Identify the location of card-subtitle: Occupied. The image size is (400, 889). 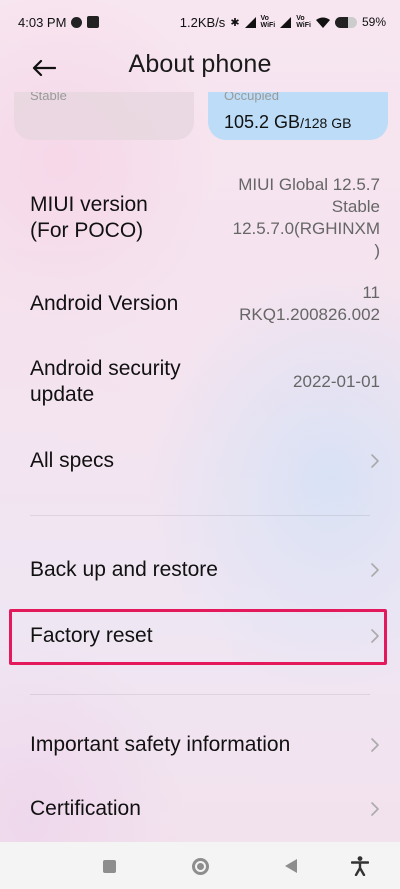
(251, 97).